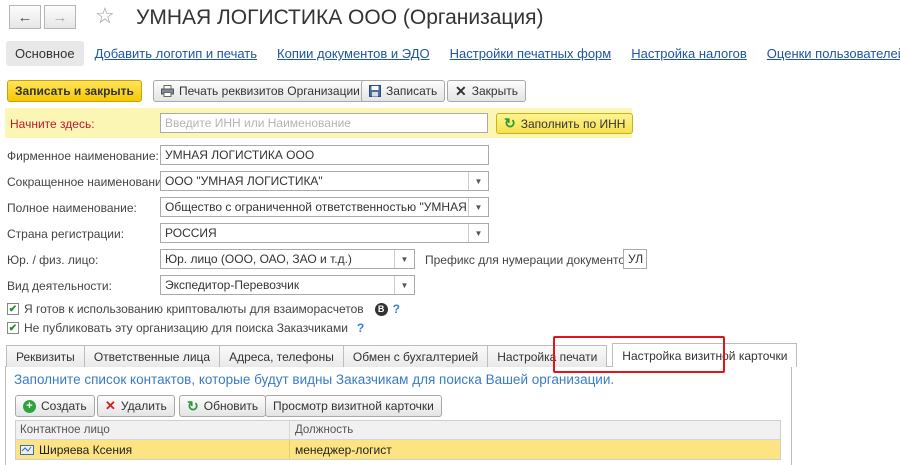  What do you see at coordinates (398, 449) in the screenshot?
I see `table-row: Ширяева Ксения менеджер-логист` at bounding box center [398, 449].